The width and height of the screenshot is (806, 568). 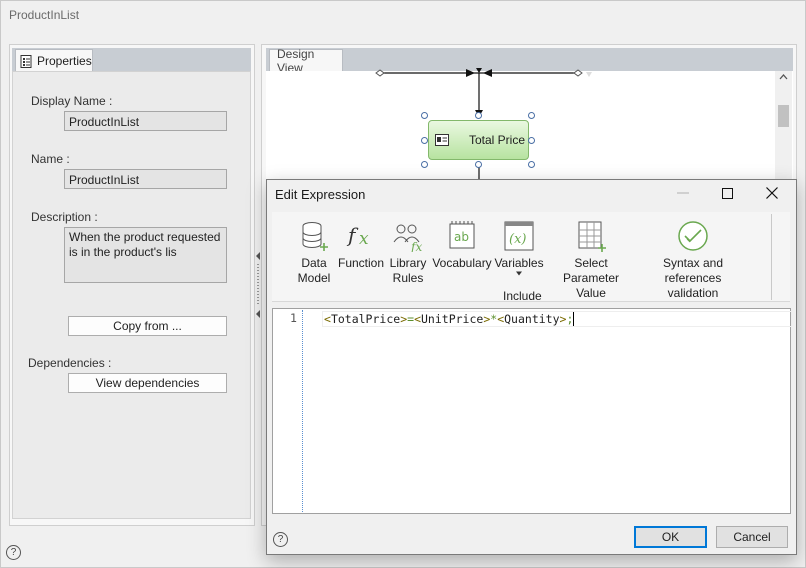 I want to click on svg-text: x, so click(x=364, y=239).